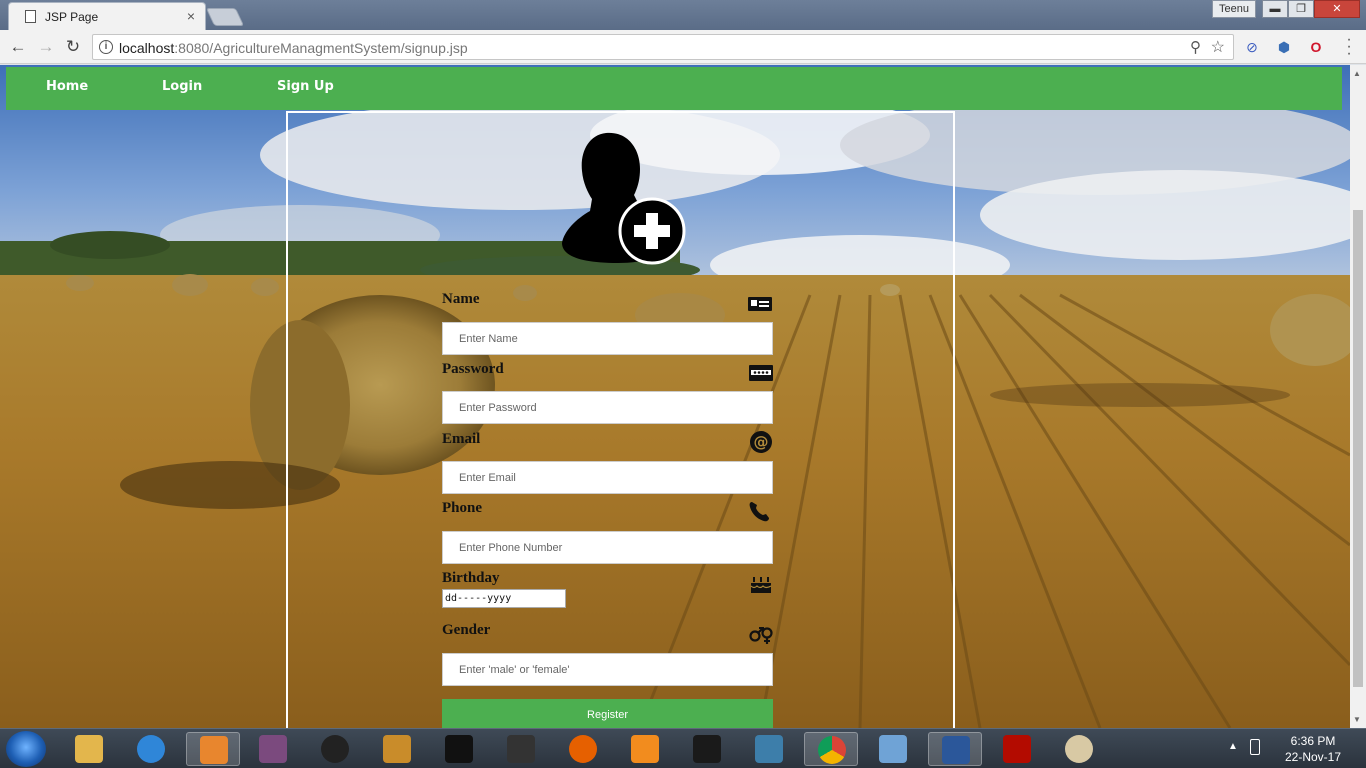  I want to click on back-icon: ←, so click(18, 47).